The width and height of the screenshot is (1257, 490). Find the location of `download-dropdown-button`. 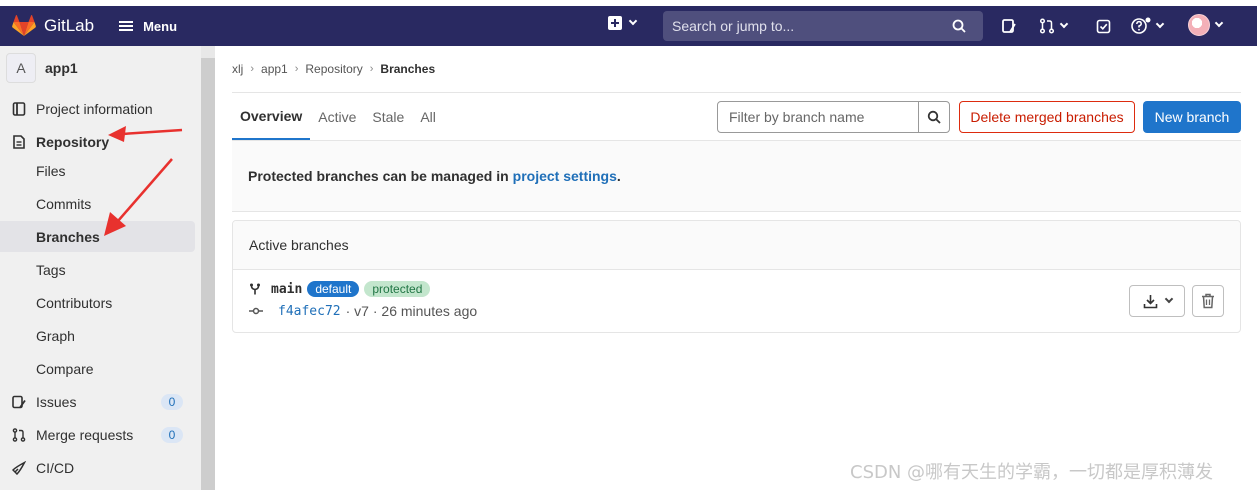

download-dropdown-button is located at coordinates (1157, 301).